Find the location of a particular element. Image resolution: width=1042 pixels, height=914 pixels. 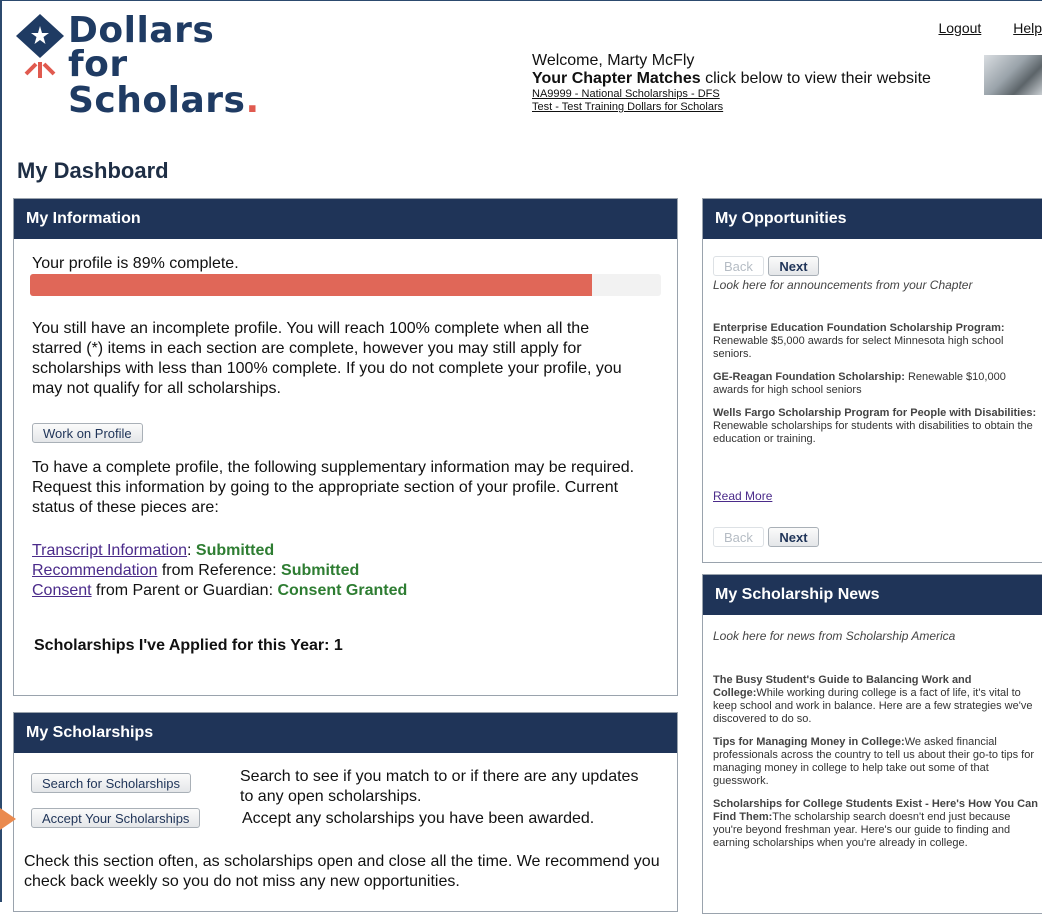

pointer-arrow-icon is located at coordinates (8, 819).